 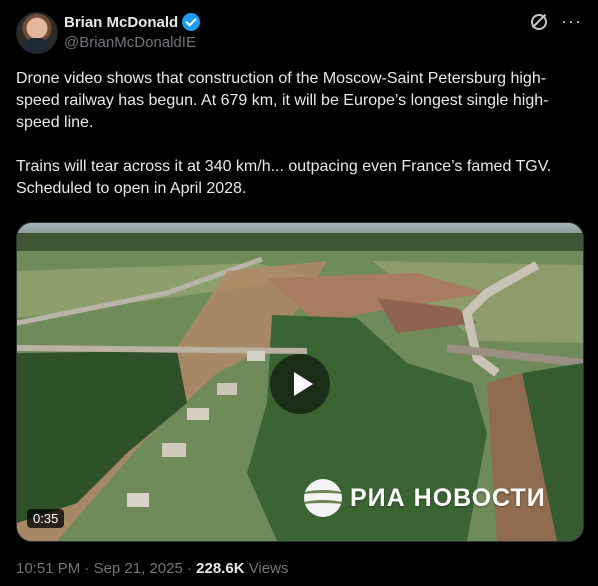 I want to click on grok-icon, so click(x=538, y=21).